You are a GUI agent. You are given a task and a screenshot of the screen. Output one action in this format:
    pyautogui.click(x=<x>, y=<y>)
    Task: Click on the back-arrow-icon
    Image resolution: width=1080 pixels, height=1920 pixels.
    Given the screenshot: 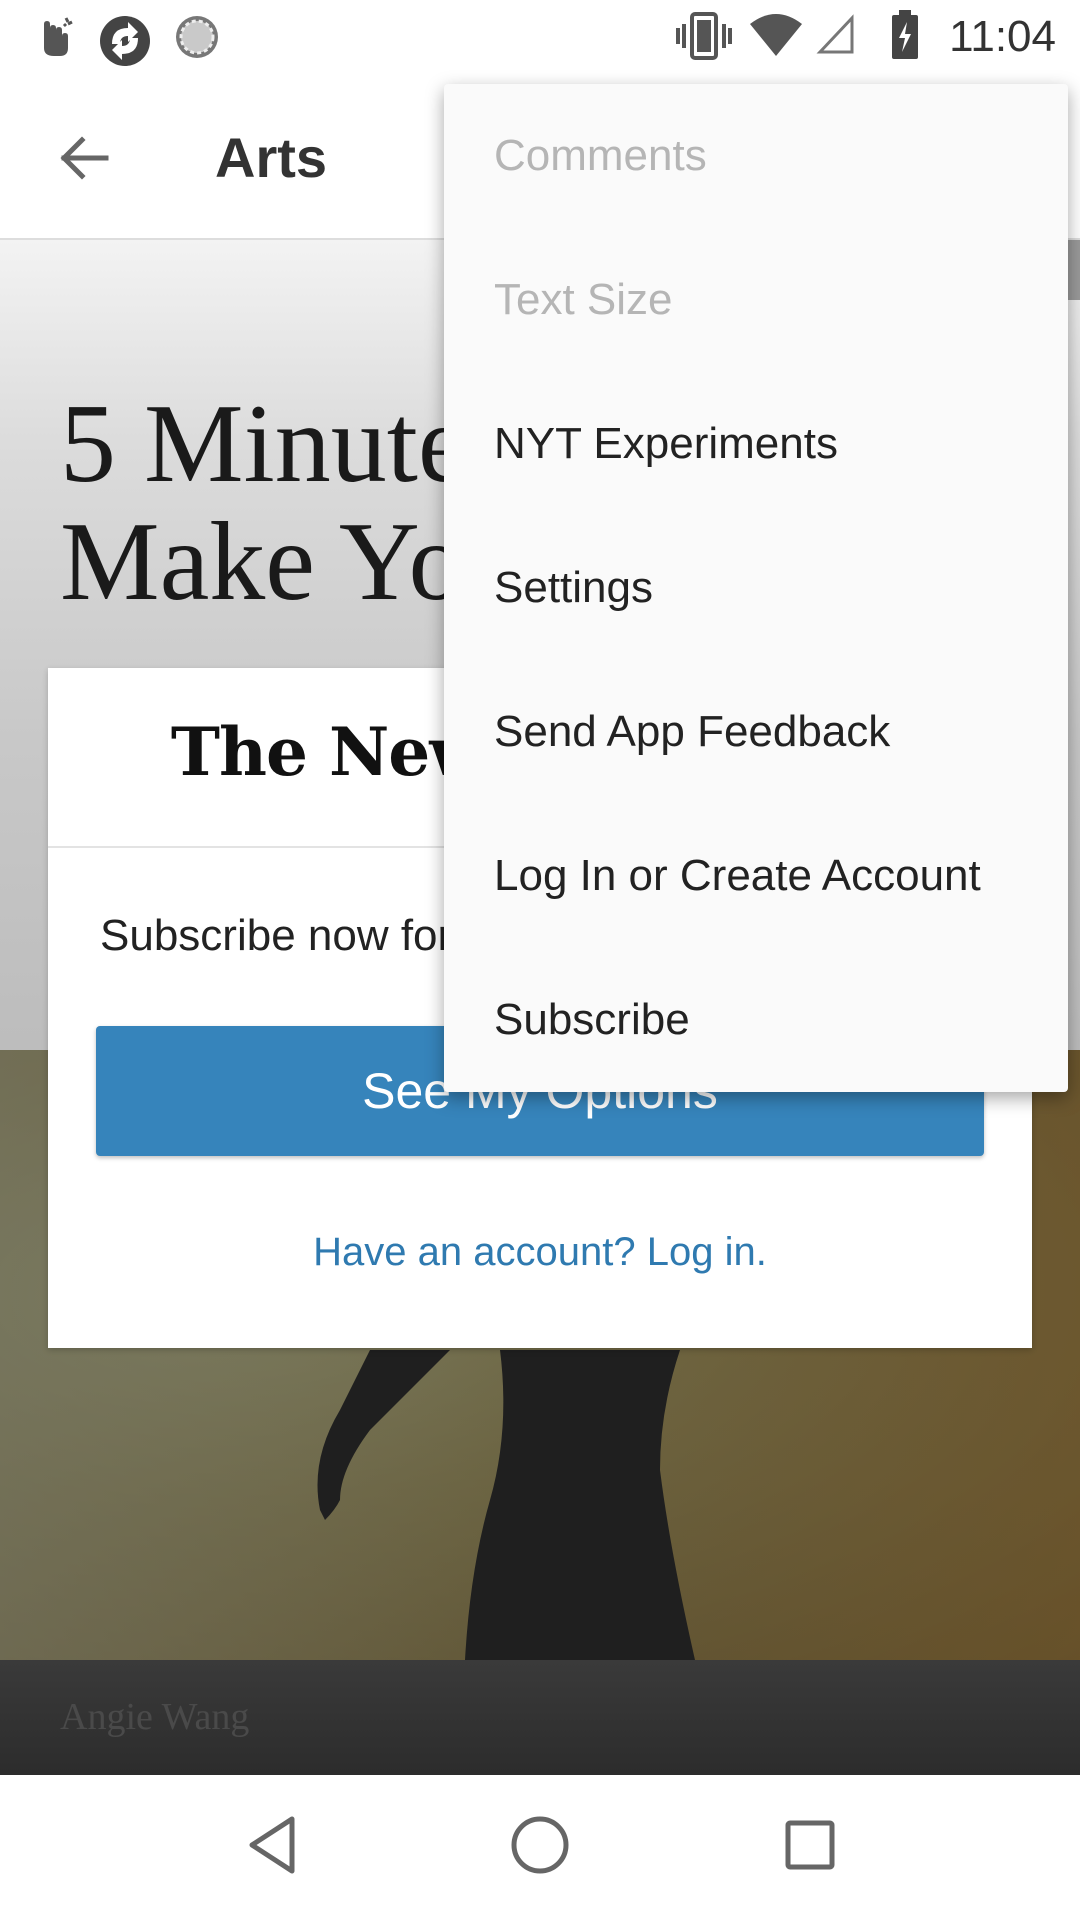 What is the action you would take?
    pyautogui.click(x=84, y=158)
    